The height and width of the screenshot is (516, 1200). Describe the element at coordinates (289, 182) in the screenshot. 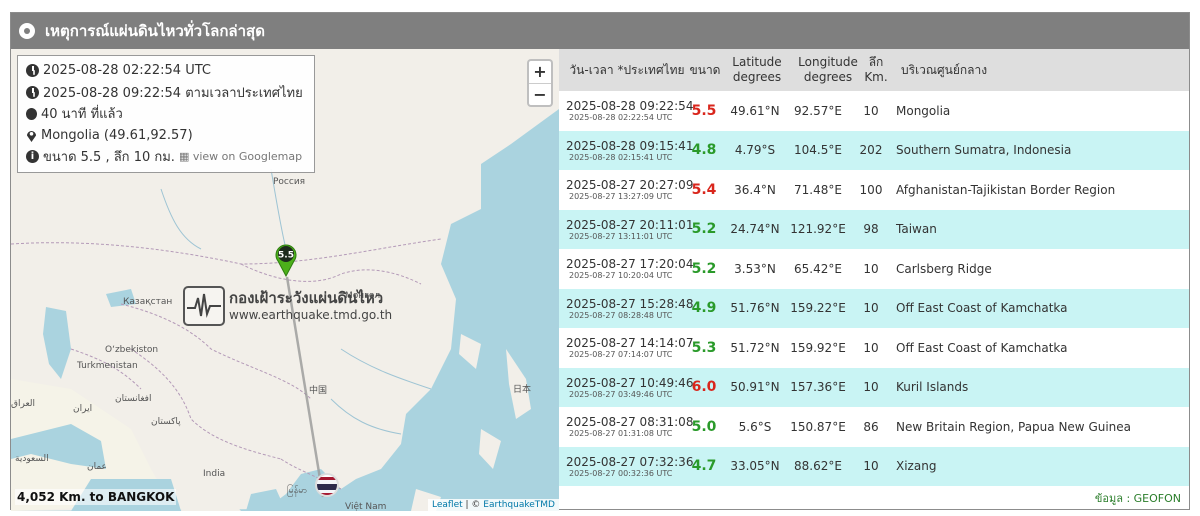

I see `label-russia: Россия` at that location.